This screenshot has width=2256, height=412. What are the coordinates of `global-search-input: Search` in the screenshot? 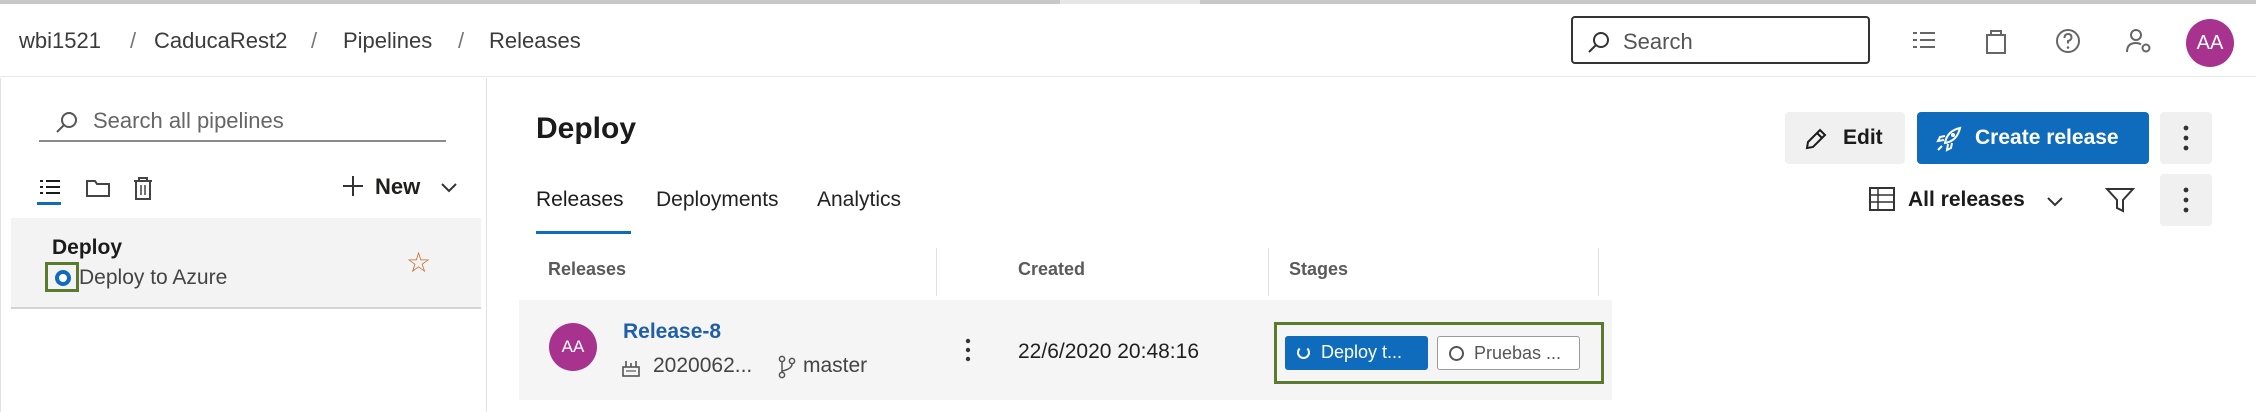 It's located at (1720, 40).